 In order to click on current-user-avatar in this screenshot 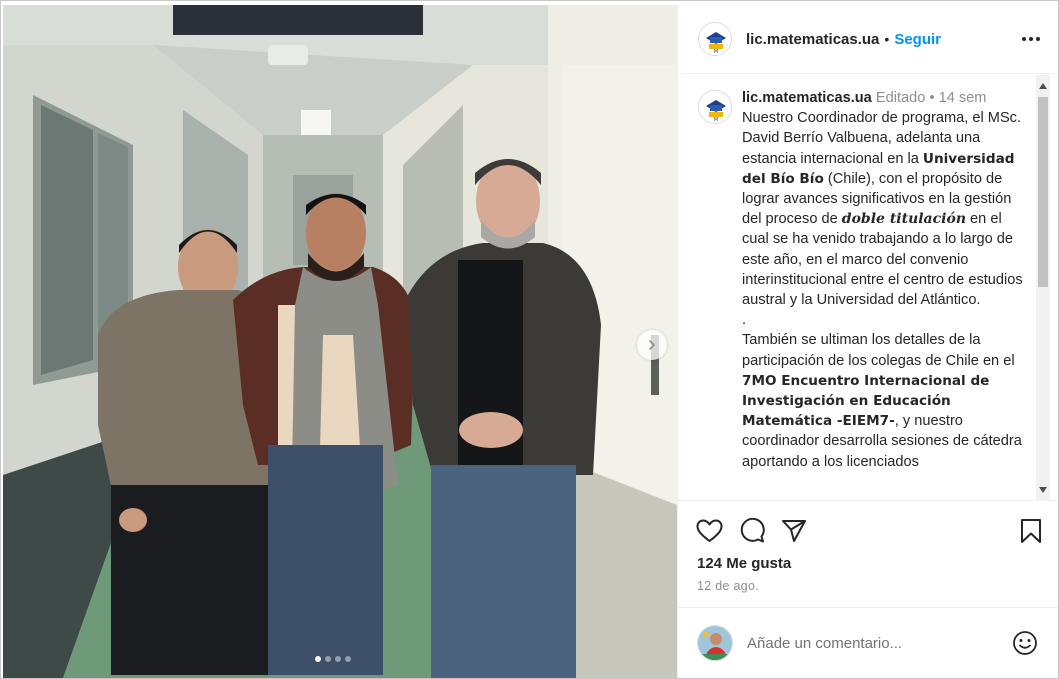, I will do `click(715, 643)`.